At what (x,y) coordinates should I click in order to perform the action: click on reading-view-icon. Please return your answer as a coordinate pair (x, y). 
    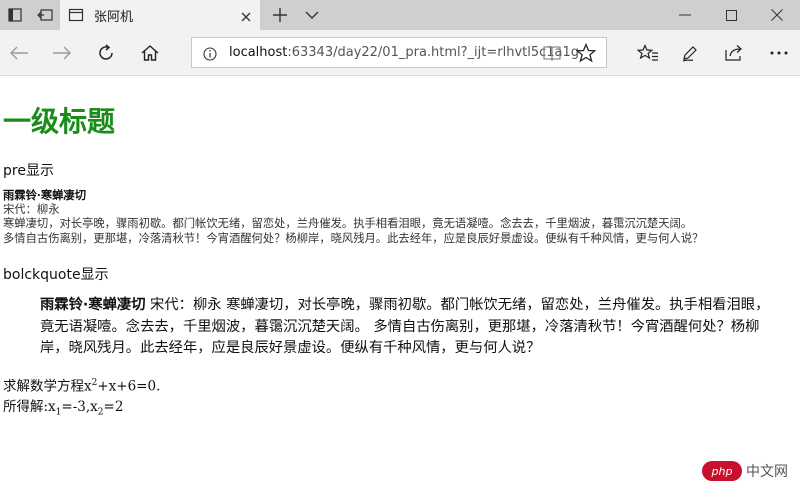
    Looking at the image, I should click on (552, 55).